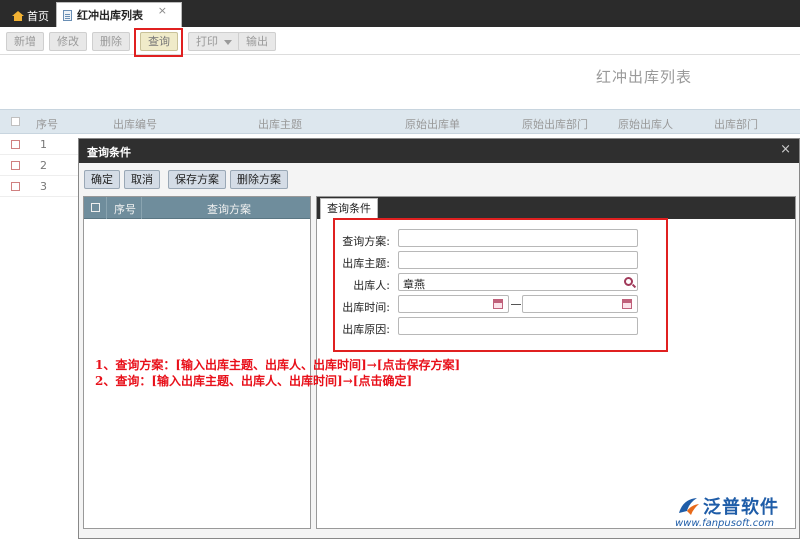 The height and width of the screenshot is (539, 800). Describe the element at coordinates (278, 365) in the screenshot. I see `instruction-line-1: 1、查询方案：[输入出库主题、出库人、出库时间]→[点击保存方案]` at that location.